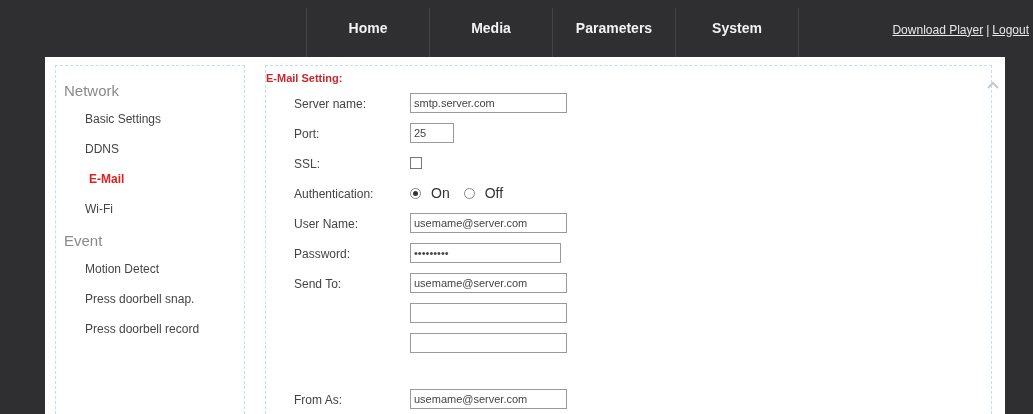  Describe the element at coordinates (140, 305) in the screenshot. I see `sidebar-item: Press doorbell snap.` at that location.